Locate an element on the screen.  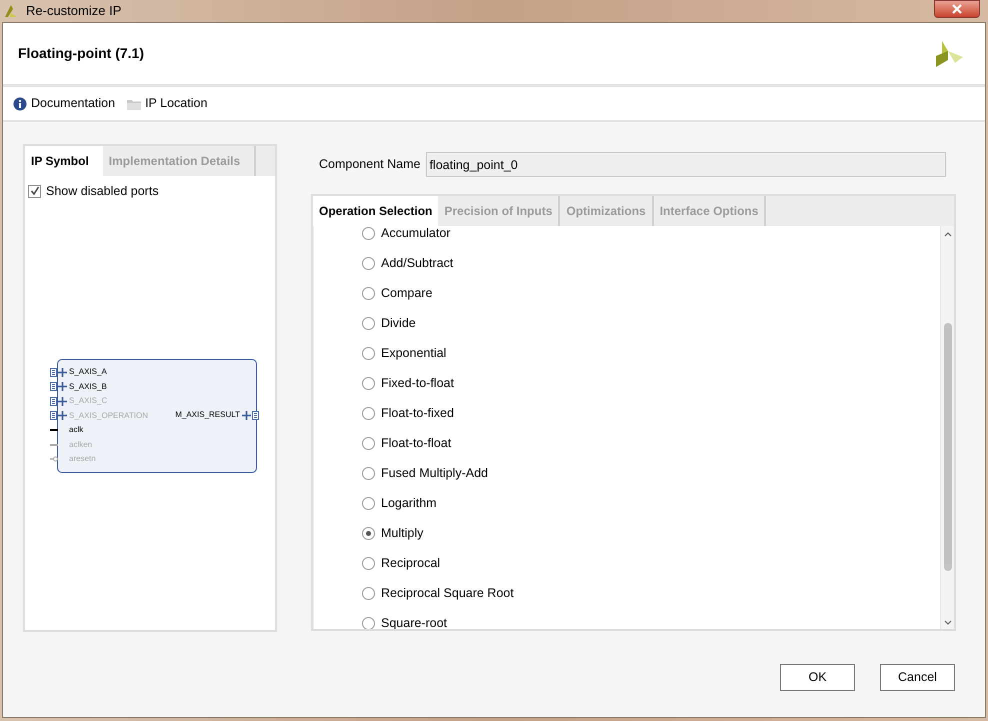
info-icon is located at coordinates (20, 103).